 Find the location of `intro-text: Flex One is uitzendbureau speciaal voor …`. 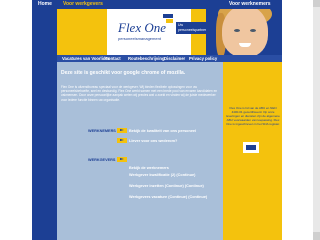

intro-text: Flex One is uitzendbureau speciaal voor … is located at coordinates (139, 93).